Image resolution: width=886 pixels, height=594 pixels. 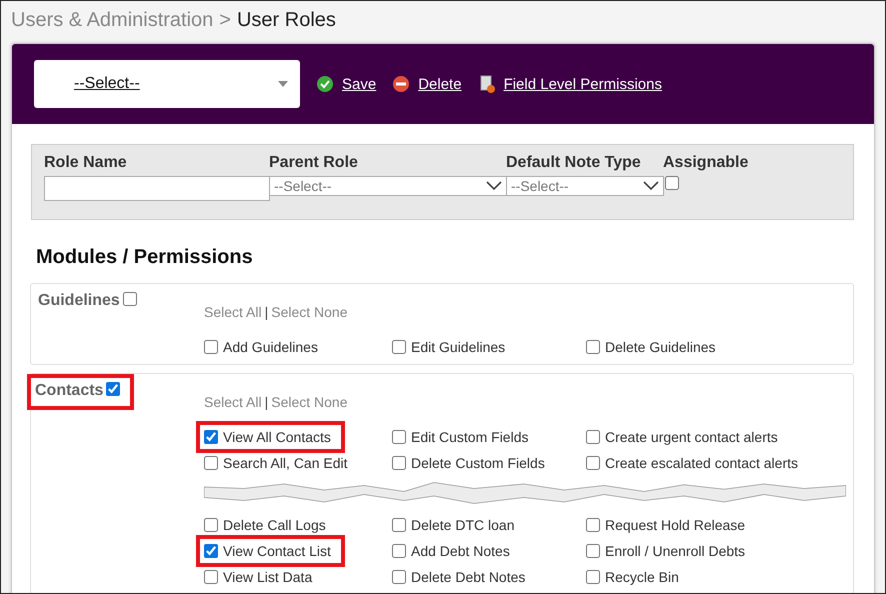 What do you see at coordinates (283, 84) in the screenshot?
I see `caret-icon` at bounding box center [283, 84].